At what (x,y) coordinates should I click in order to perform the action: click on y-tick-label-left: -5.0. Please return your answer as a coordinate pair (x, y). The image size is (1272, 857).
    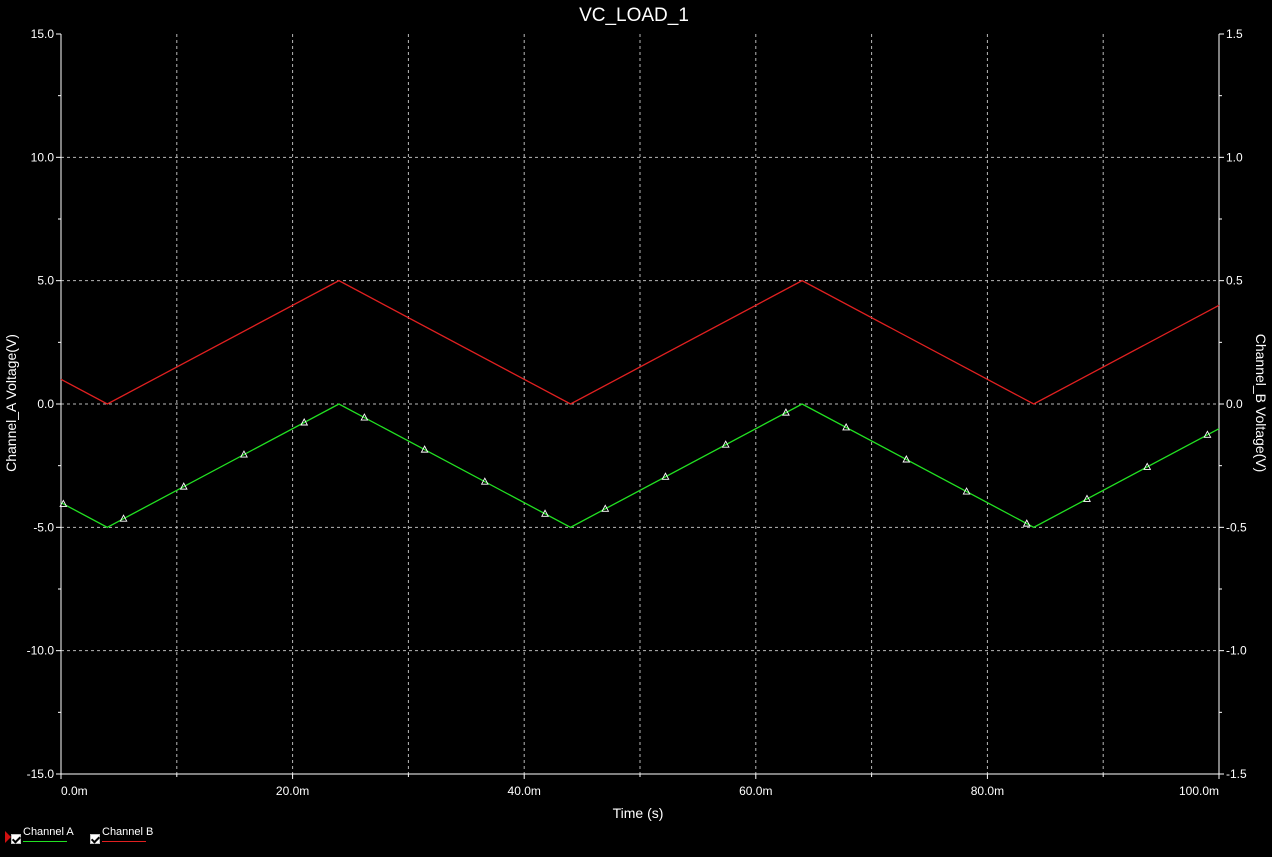
    Looking at the image, I should click on (43, 527).